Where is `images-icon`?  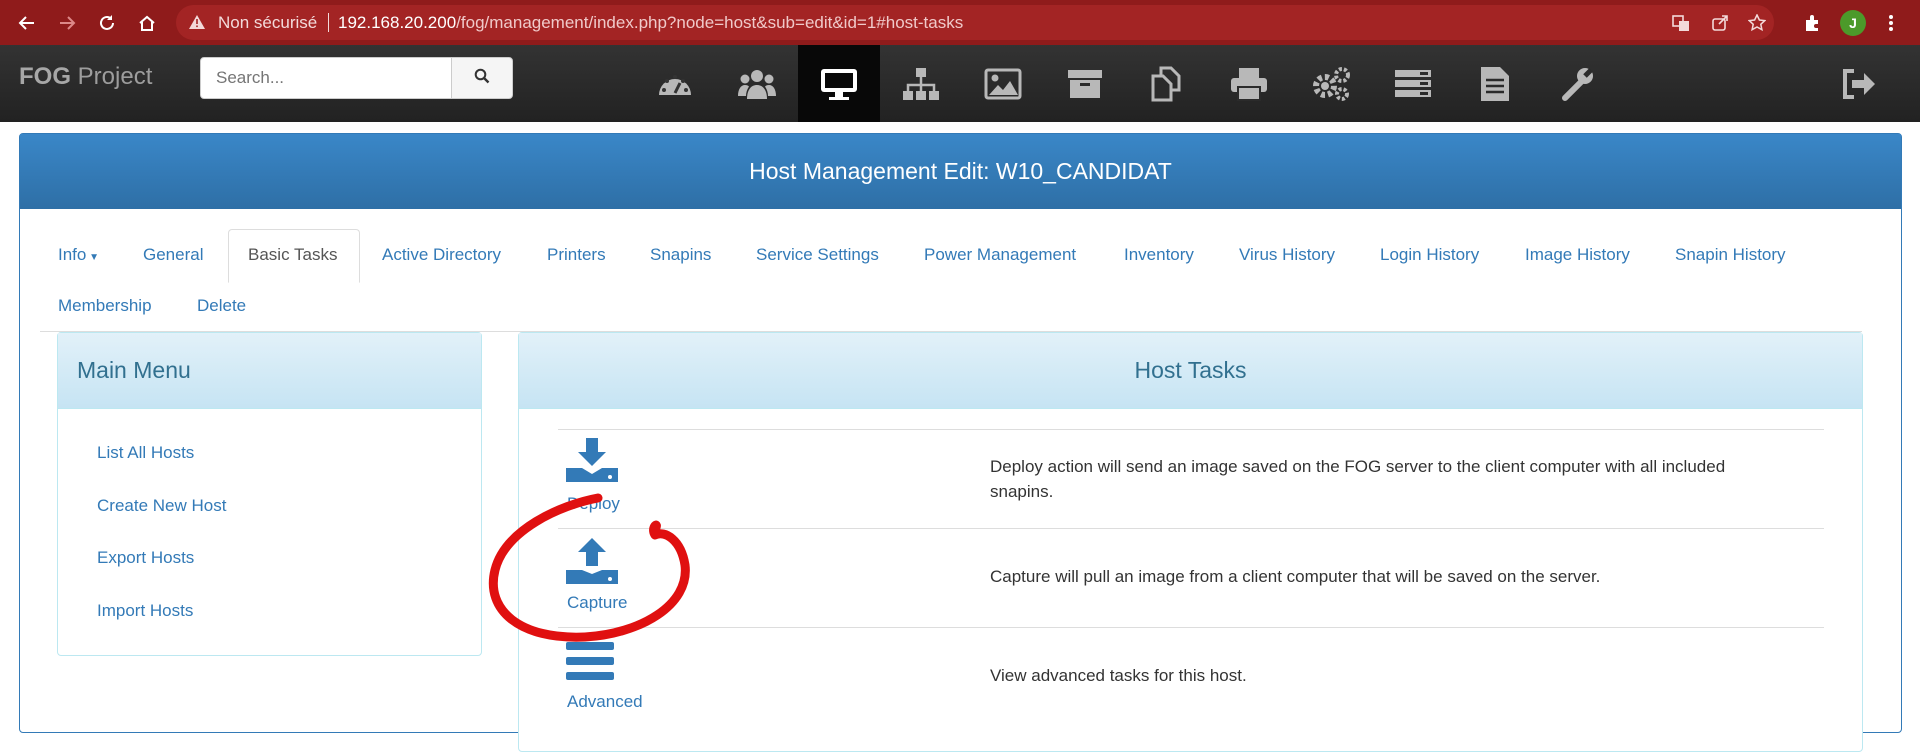
images-icon is located at coordinates (1003, 83).